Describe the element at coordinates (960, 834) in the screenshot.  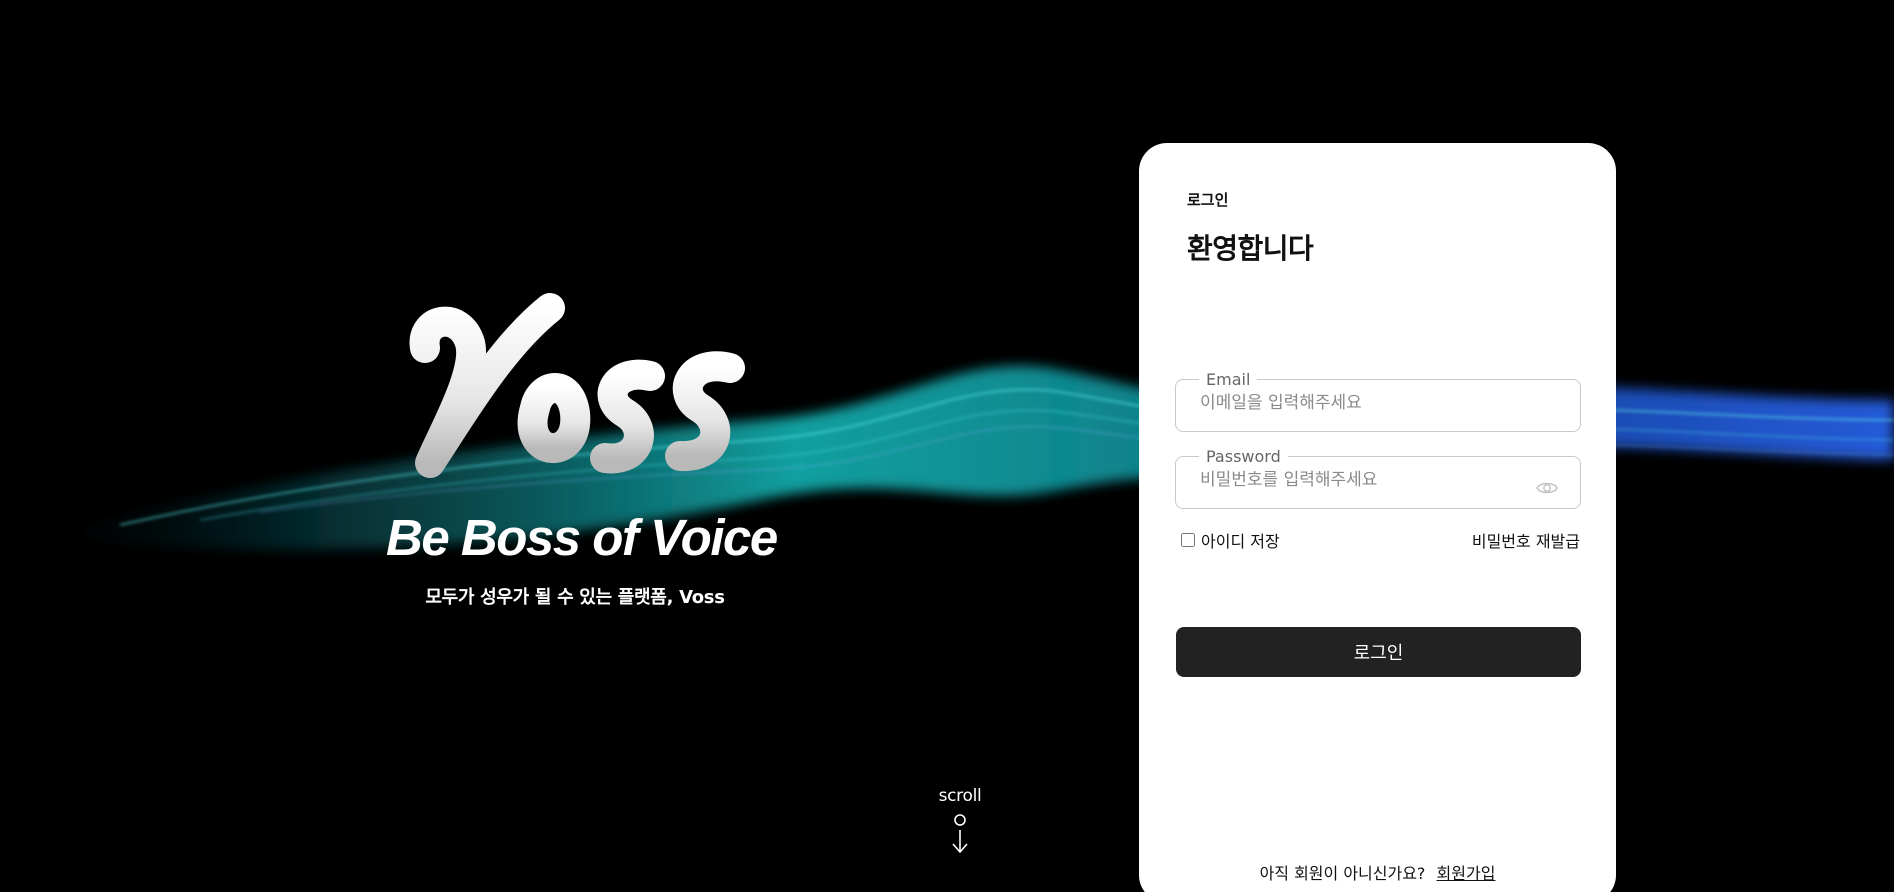
I see `arrow-down-icon` at that location.